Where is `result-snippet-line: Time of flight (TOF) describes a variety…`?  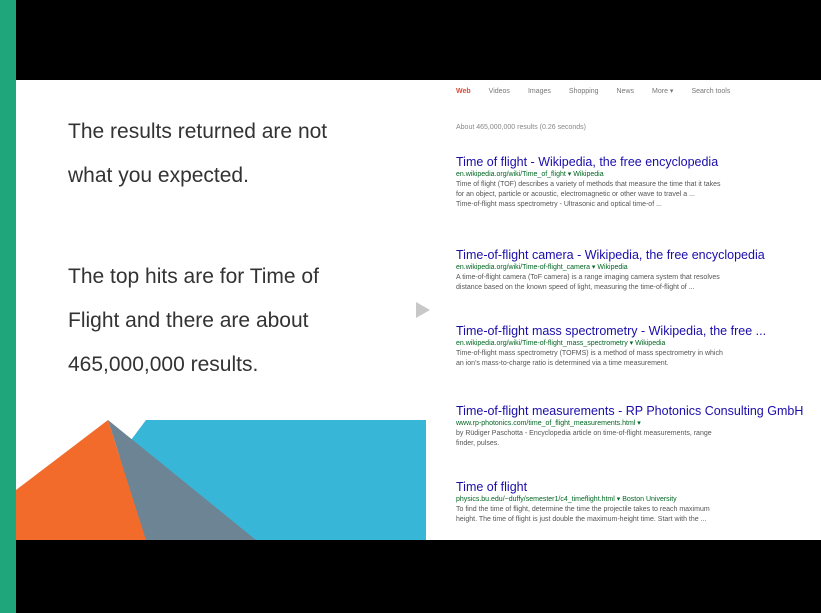
result-snippet-line: Time of flight (TOF) describes a variety… is located at coordinates (588, 184).